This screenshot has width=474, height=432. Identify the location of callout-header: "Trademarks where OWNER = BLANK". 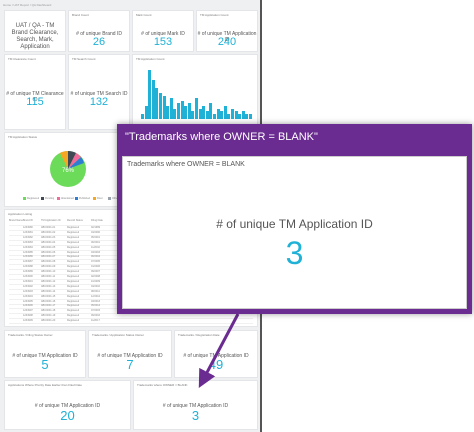
(221, 137).